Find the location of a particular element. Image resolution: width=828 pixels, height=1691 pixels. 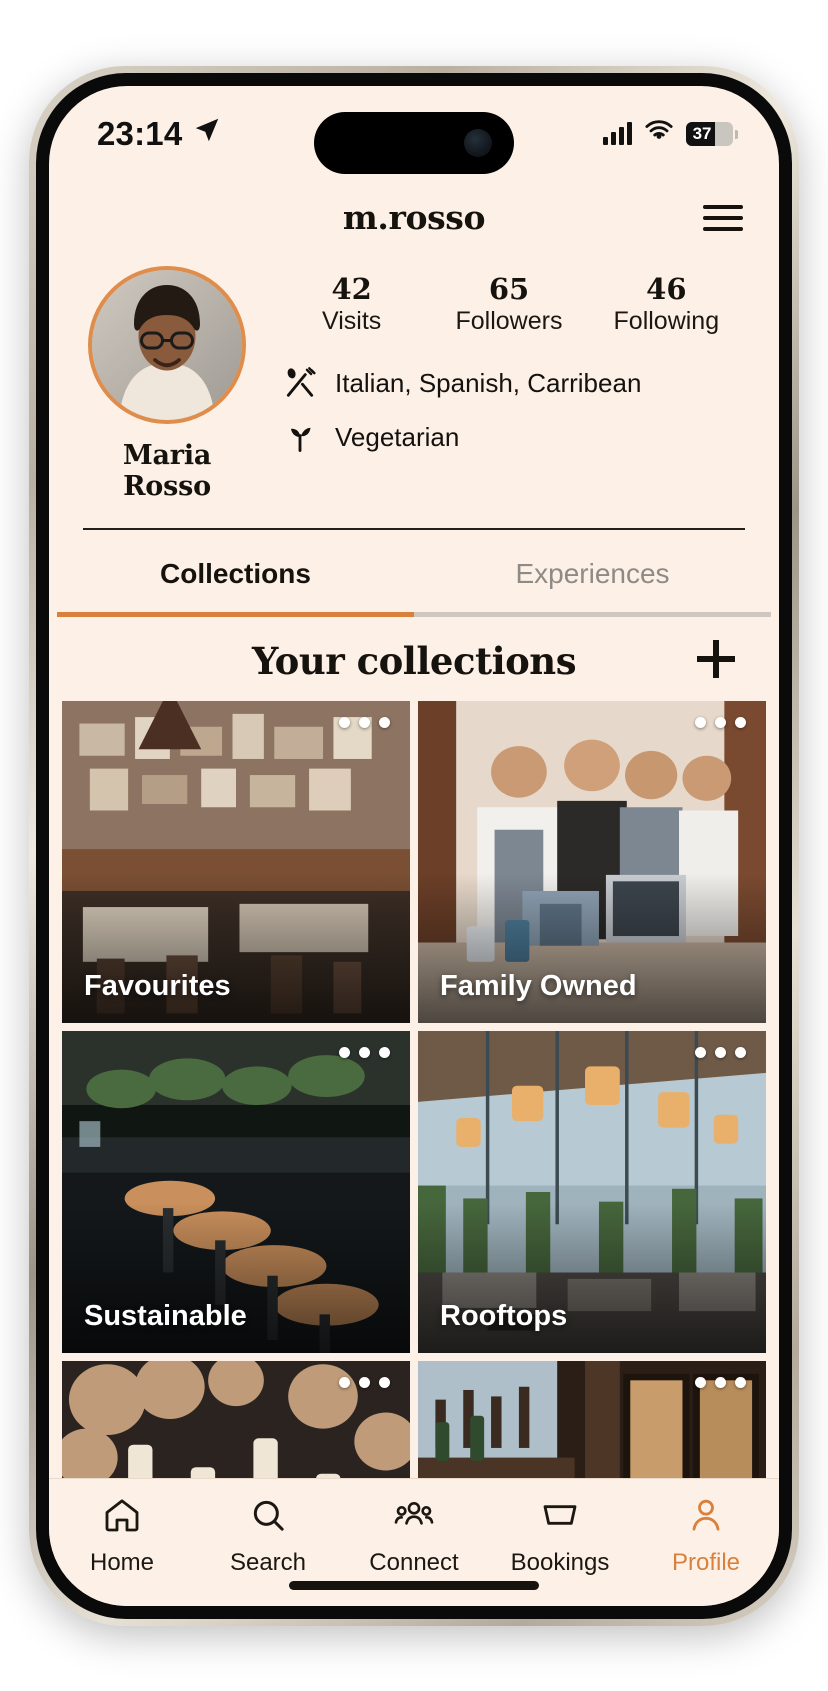

collections-header: Your collections is located at coordinates (414, 659).